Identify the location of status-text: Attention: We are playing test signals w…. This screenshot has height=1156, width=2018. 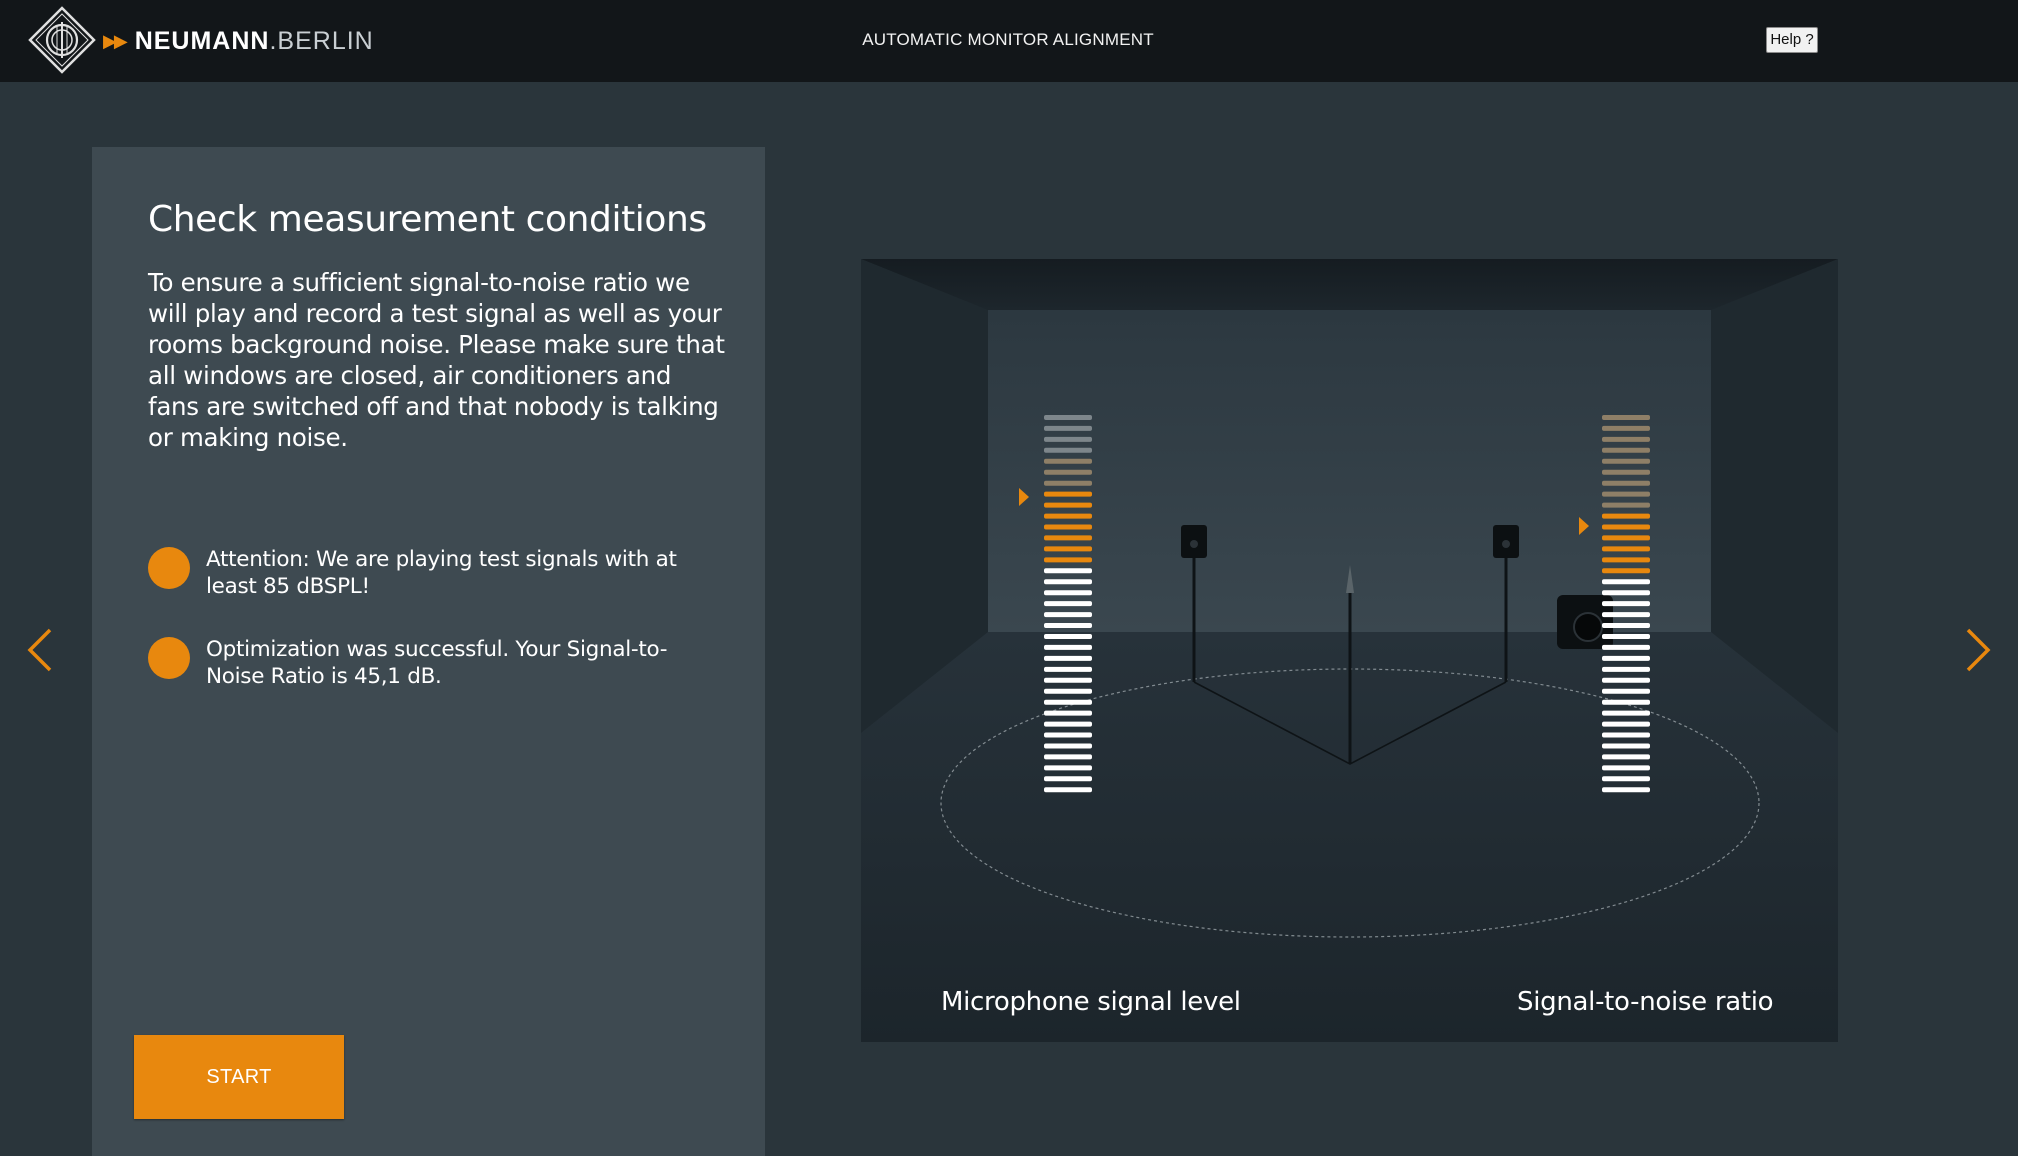
(441, 573).